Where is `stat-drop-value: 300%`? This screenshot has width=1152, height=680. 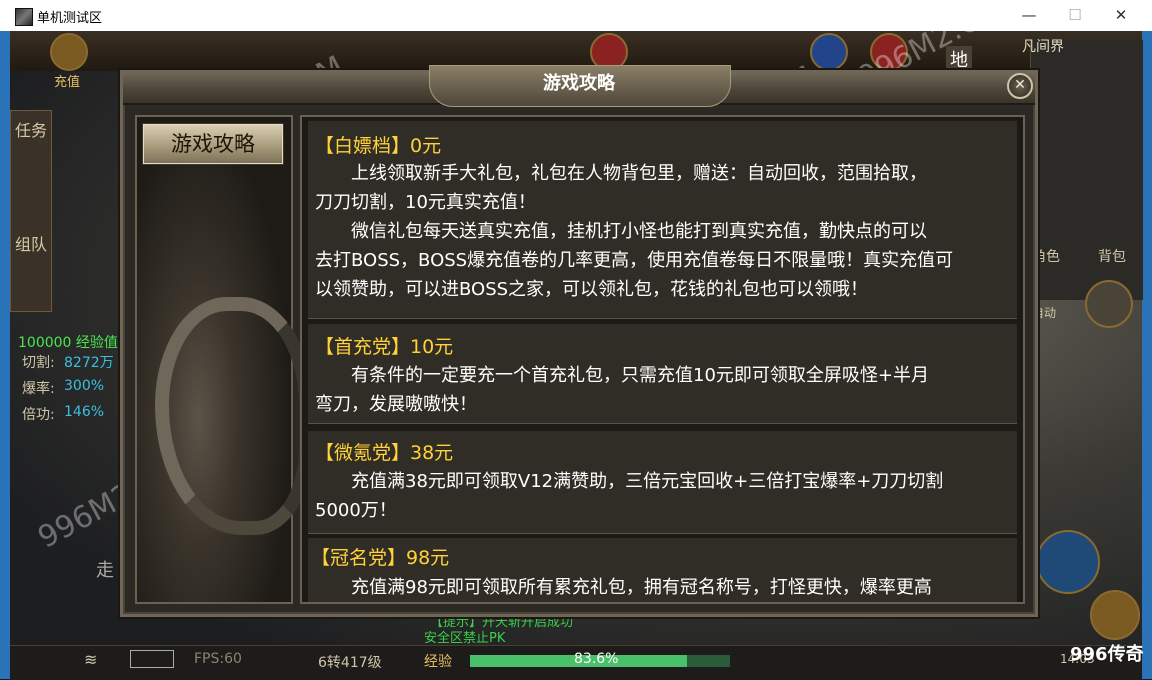
stat-drop-value: 300% is located at coordinates (84, 386).